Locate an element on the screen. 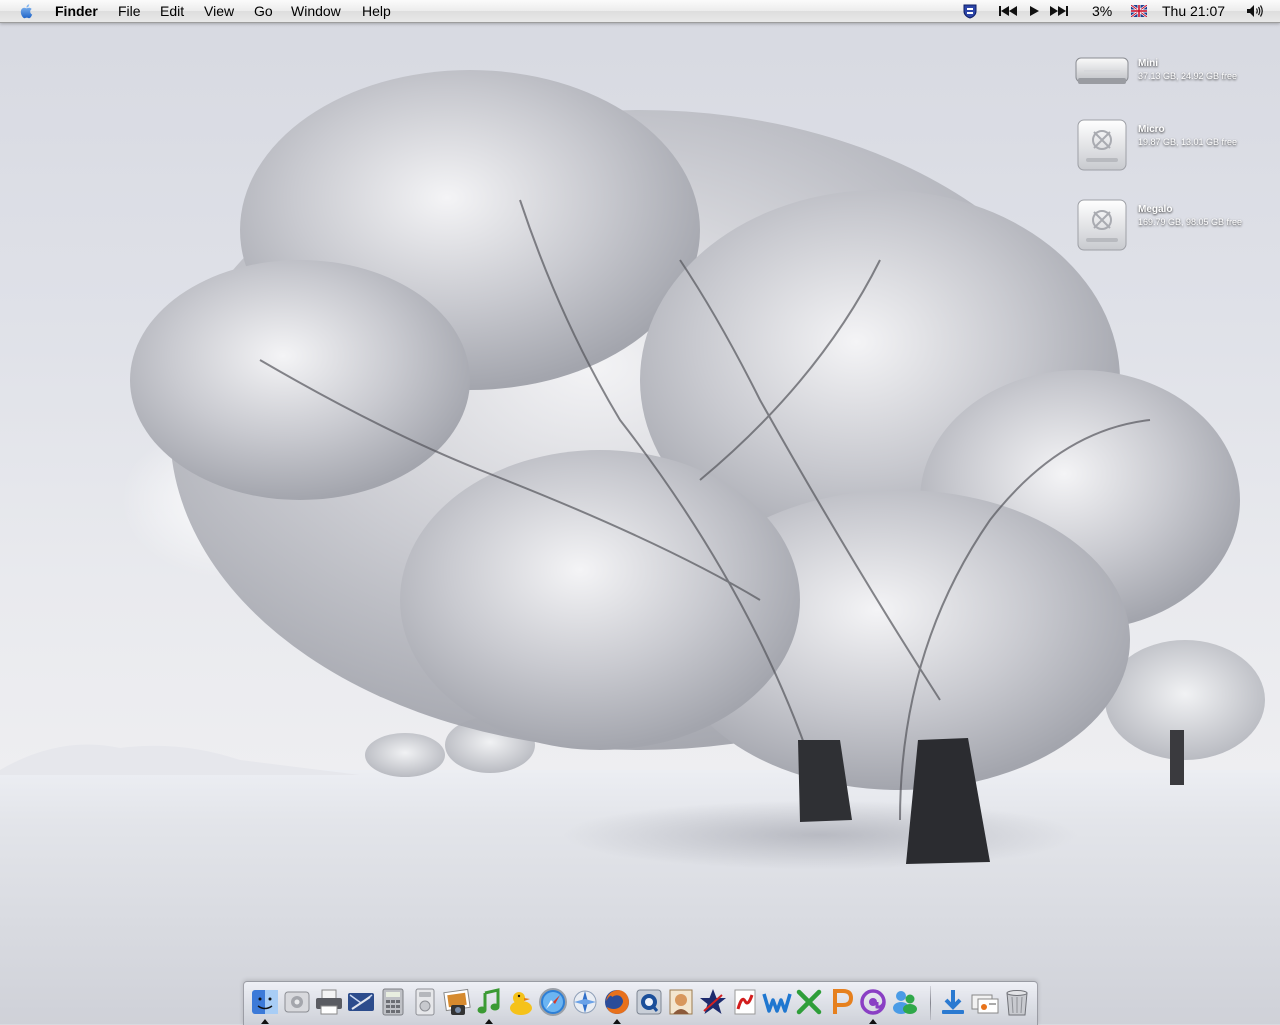 Image resolution: width=1280 pixels, height=1025 pixels. desktop-drive-micro: Micro 19.87 GB, 13.01 GB free is located at coordinates (1174, 148).